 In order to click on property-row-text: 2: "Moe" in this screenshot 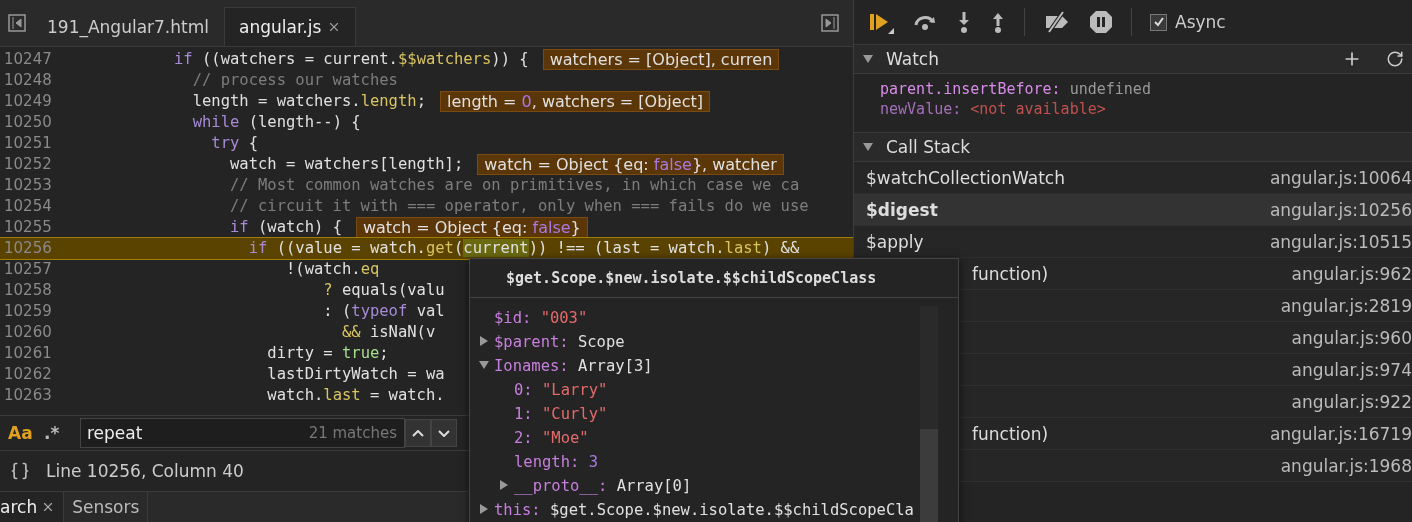, I will do `click(551, 438)`.